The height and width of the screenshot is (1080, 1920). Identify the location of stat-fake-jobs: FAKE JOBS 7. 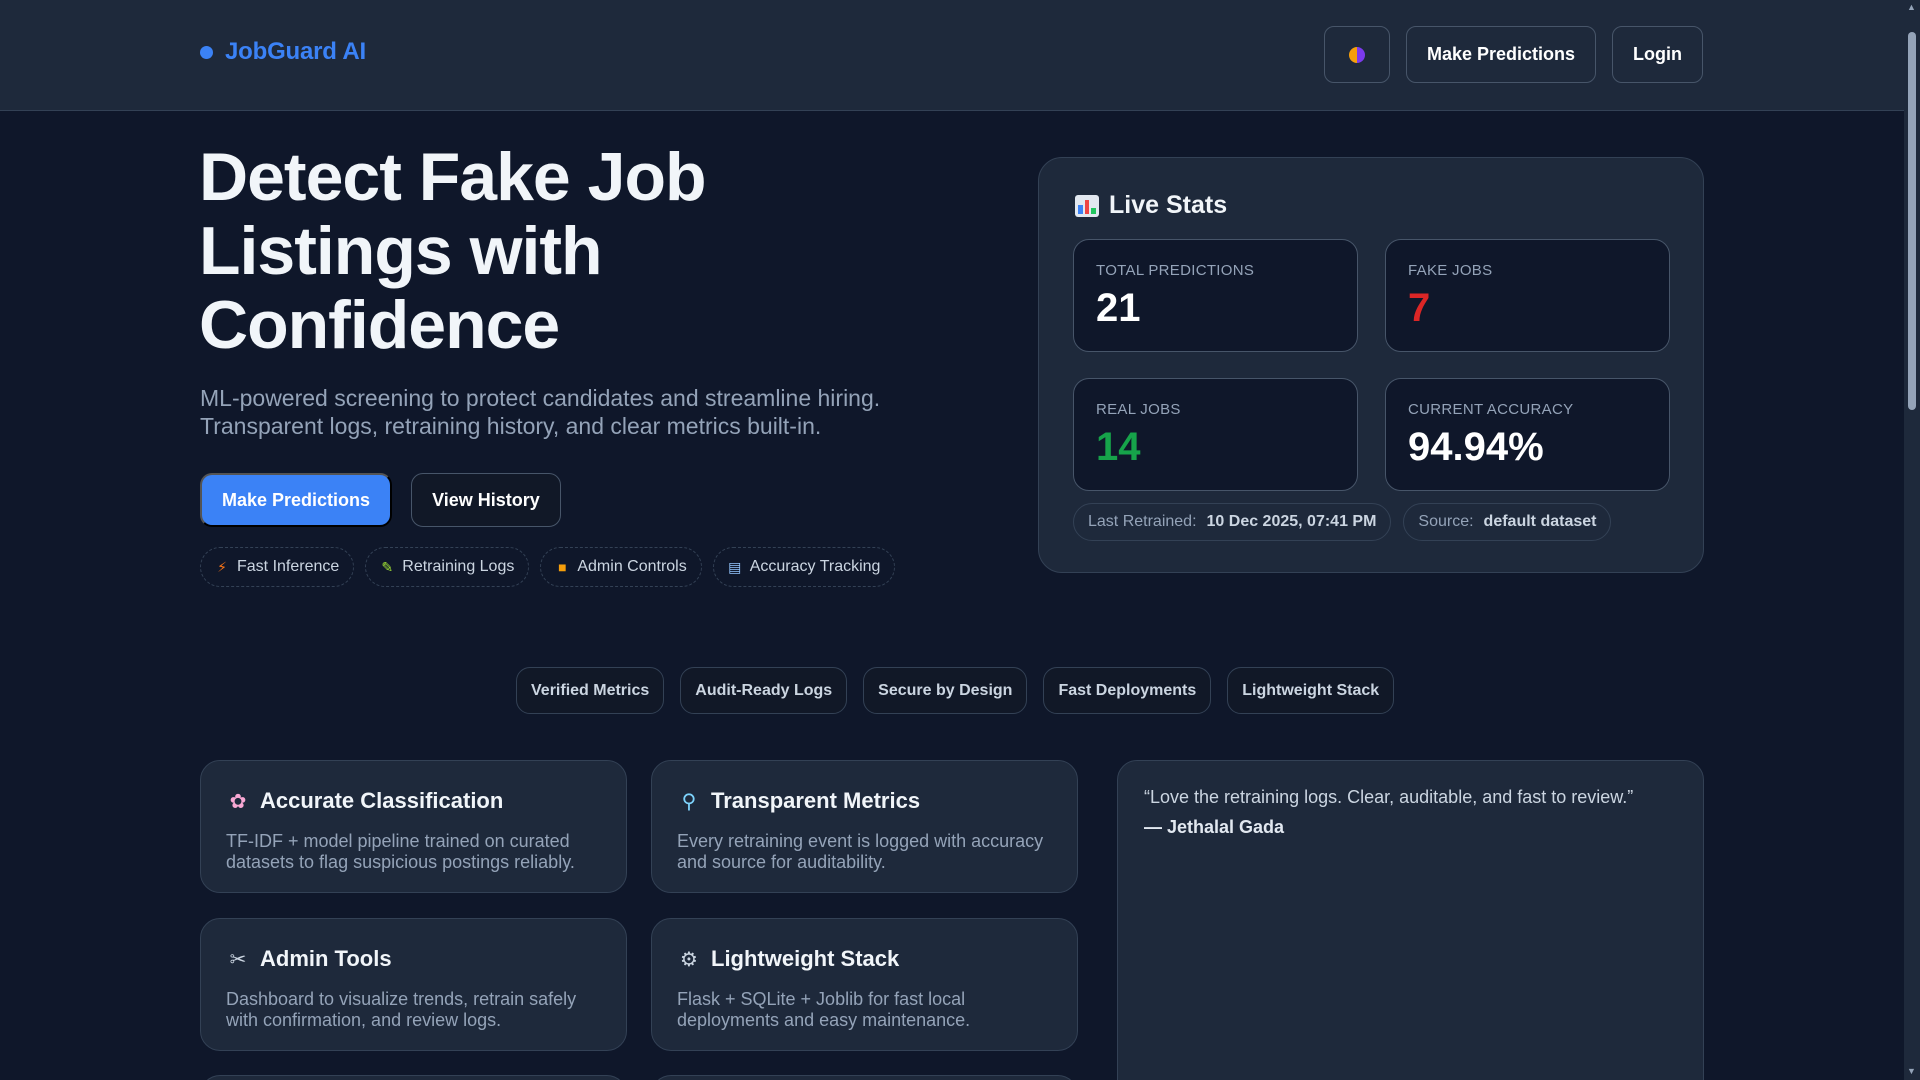
(1527, 295).